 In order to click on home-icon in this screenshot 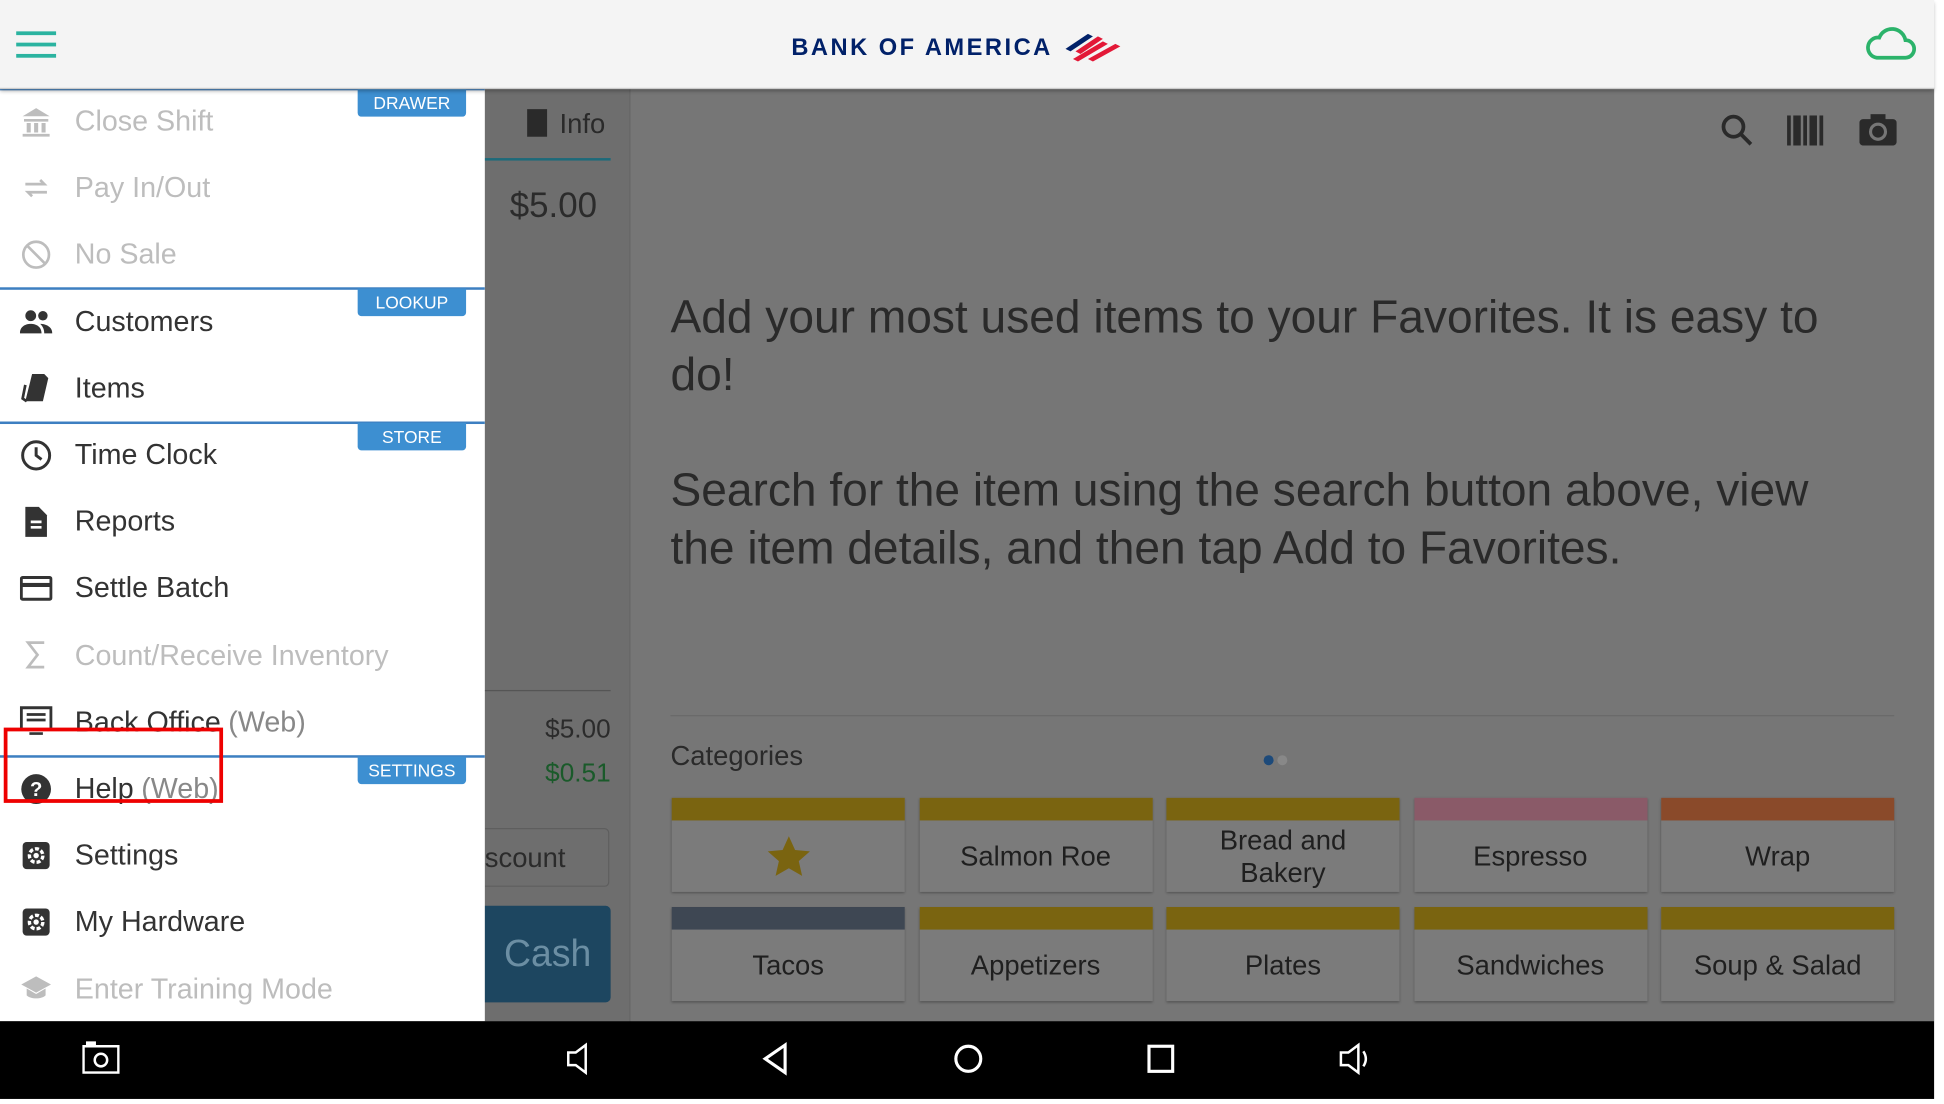, I will do `click(968, 1058)`.